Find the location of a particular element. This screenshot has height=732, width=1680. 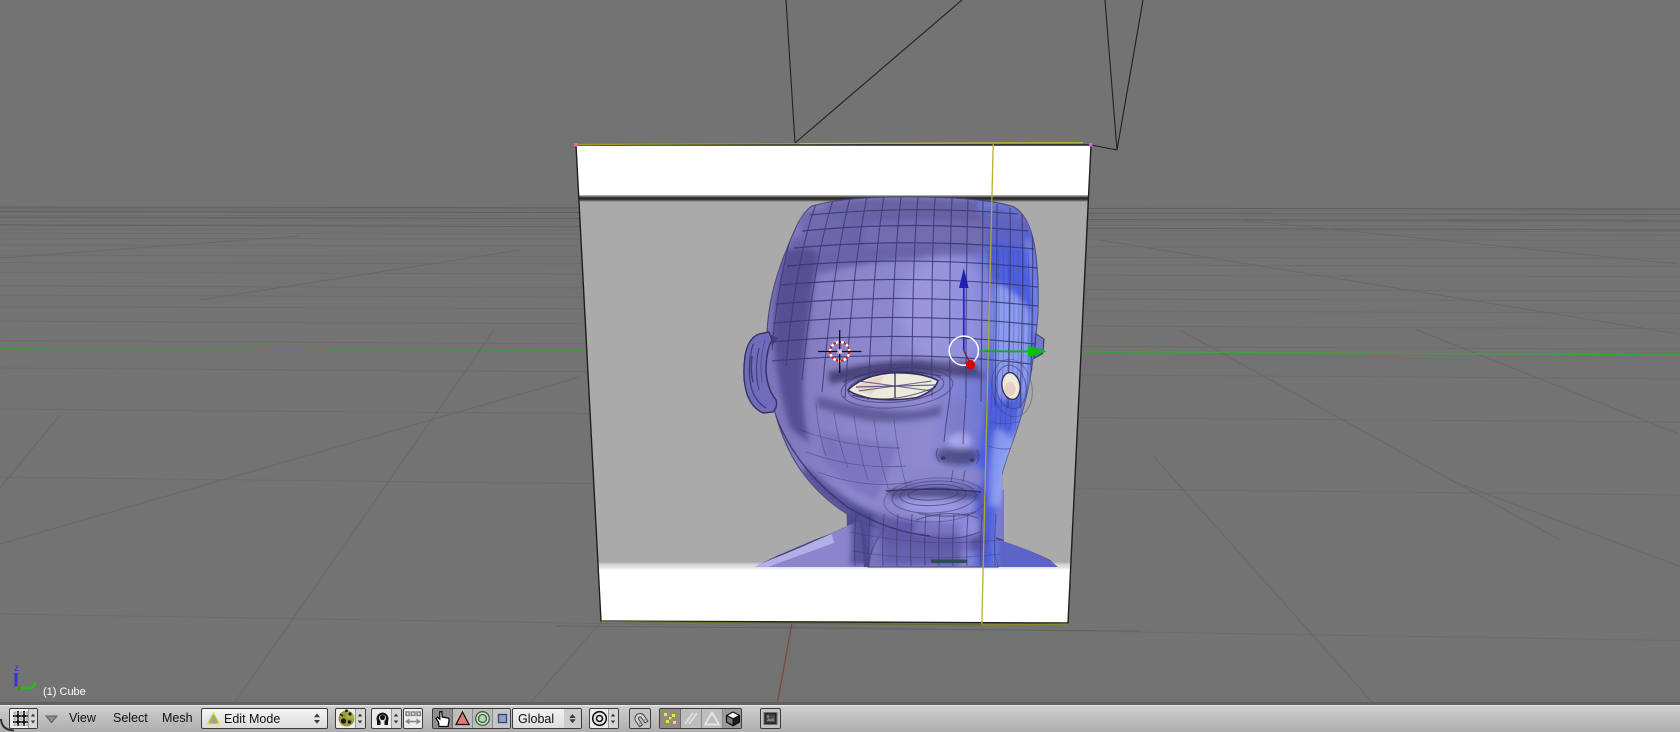

svg-text: x is located at coordinates (19, 687).